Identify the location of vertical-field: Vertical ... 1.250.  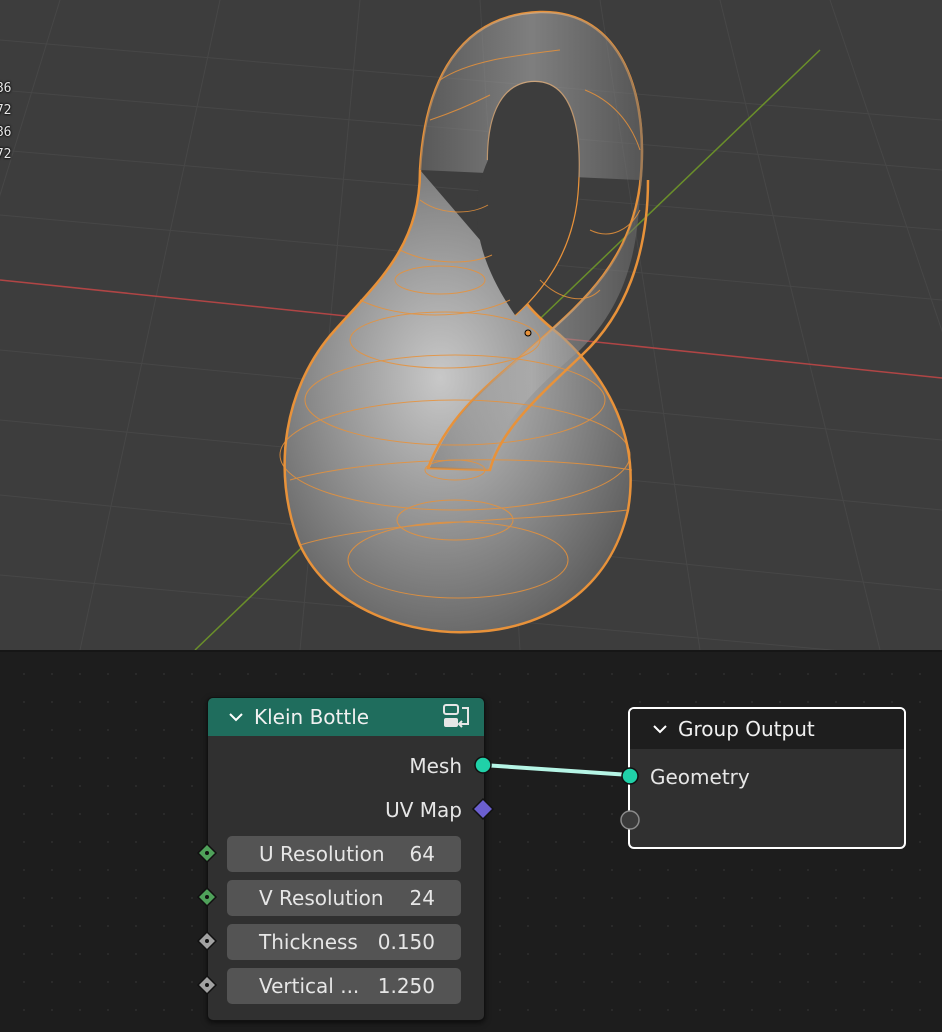
(344, 986).